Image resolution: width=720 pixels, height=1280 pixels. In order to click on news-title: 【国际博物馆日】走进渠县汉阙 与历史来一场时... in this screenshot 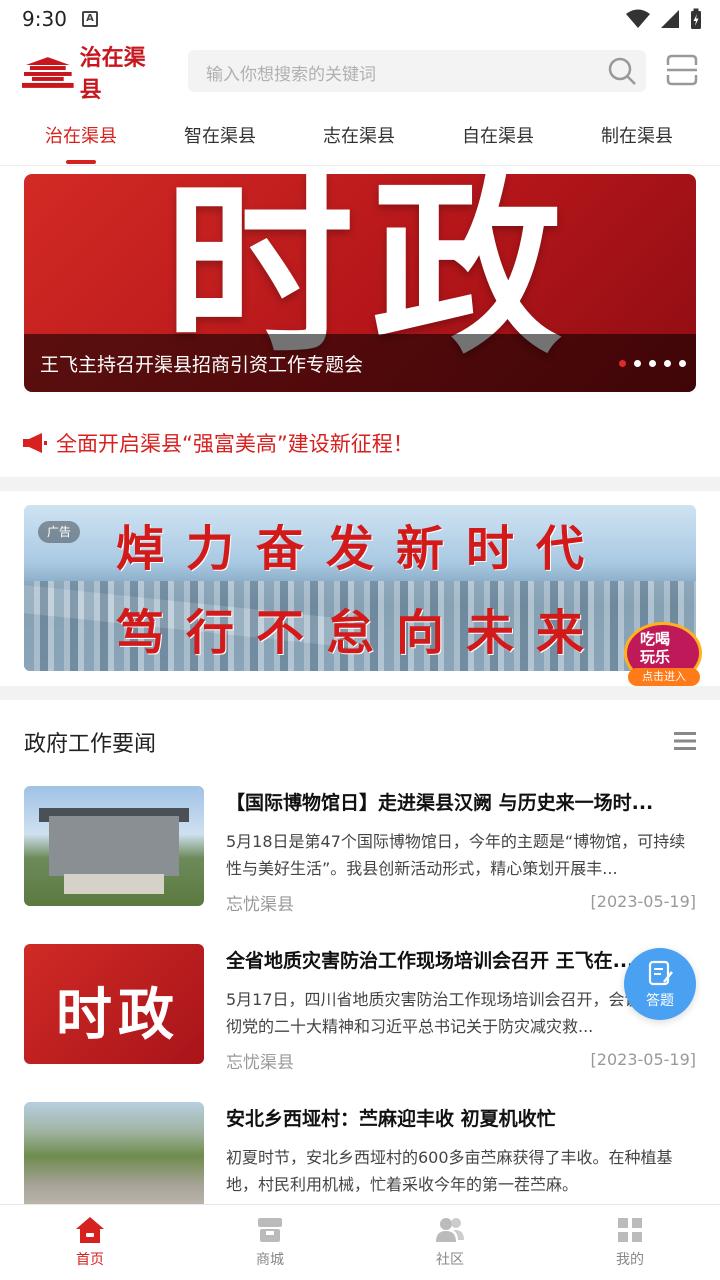, I will do `click(440, 803)`.